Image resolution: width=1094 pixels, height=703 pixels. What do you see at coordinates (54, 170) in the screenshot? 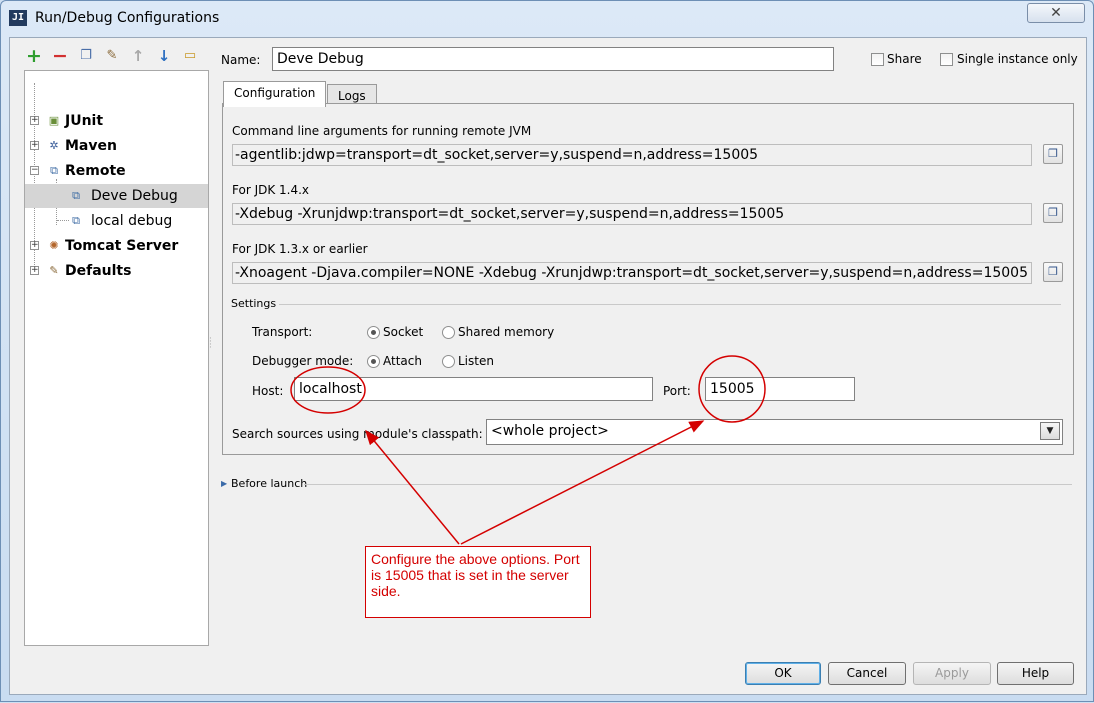
I see `remote-icon: ⧉` at bounding box center [54, 170].